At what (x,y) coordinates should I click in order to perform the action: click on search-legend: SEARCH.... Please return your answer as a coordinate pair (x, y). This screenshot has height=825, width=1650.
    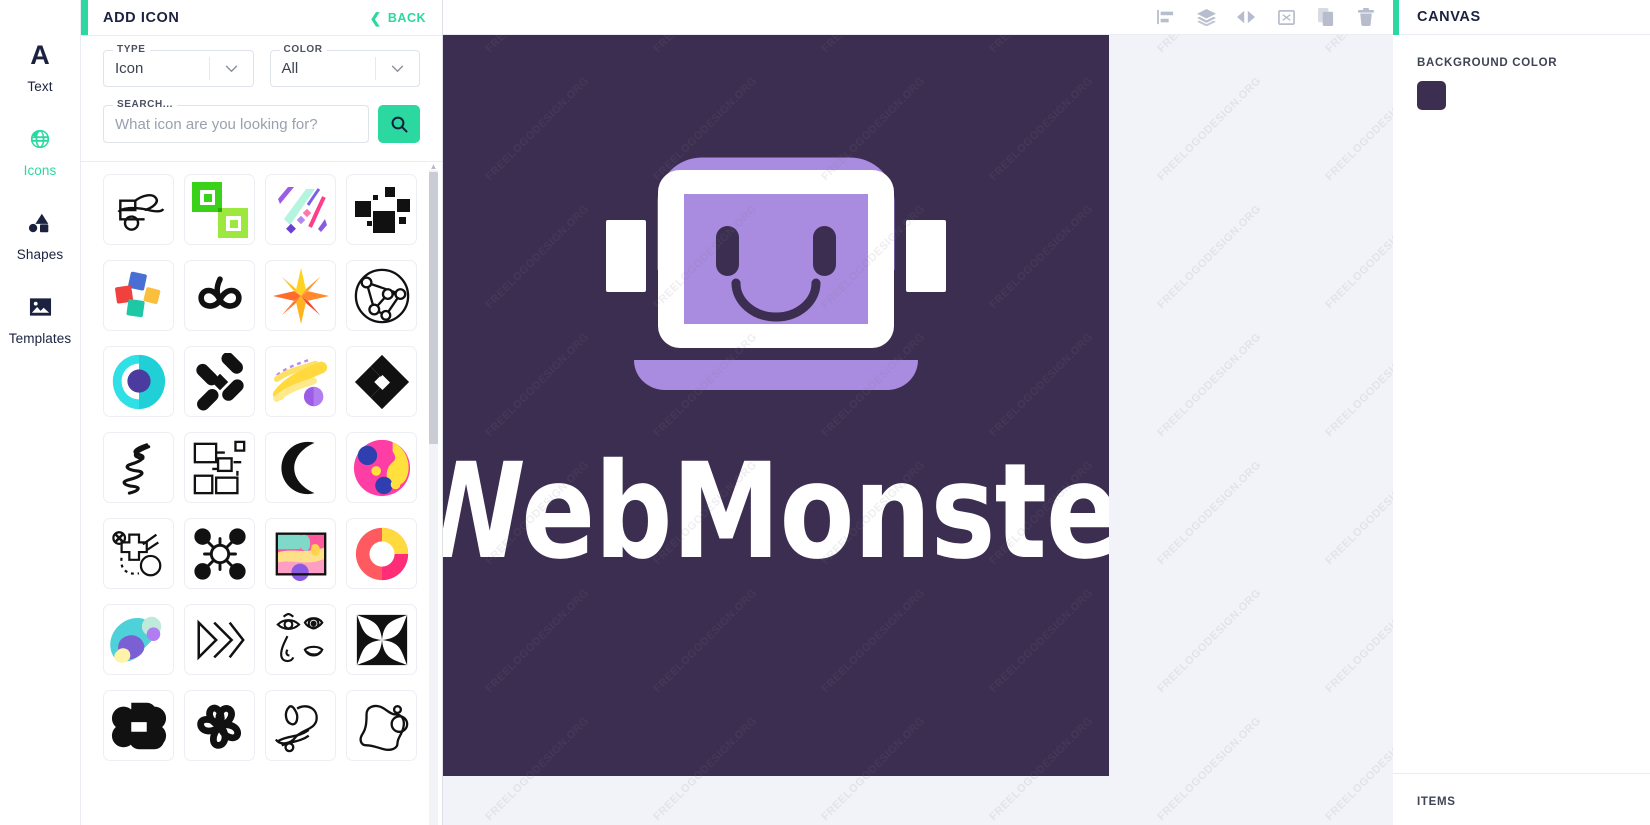
    Looking at the image, I should click on (145, 104).